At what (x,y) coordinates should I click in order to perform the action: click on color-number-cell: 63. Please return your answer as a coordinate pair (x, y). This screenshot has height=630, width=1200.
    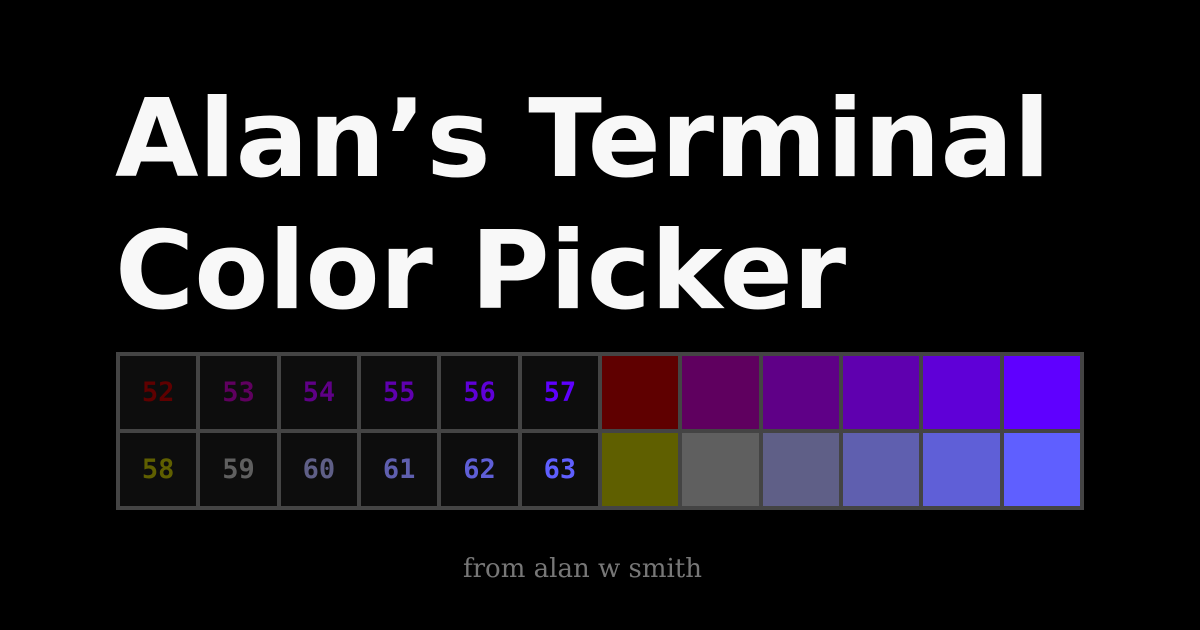
    Looking at the image, I should click on (559, 469).